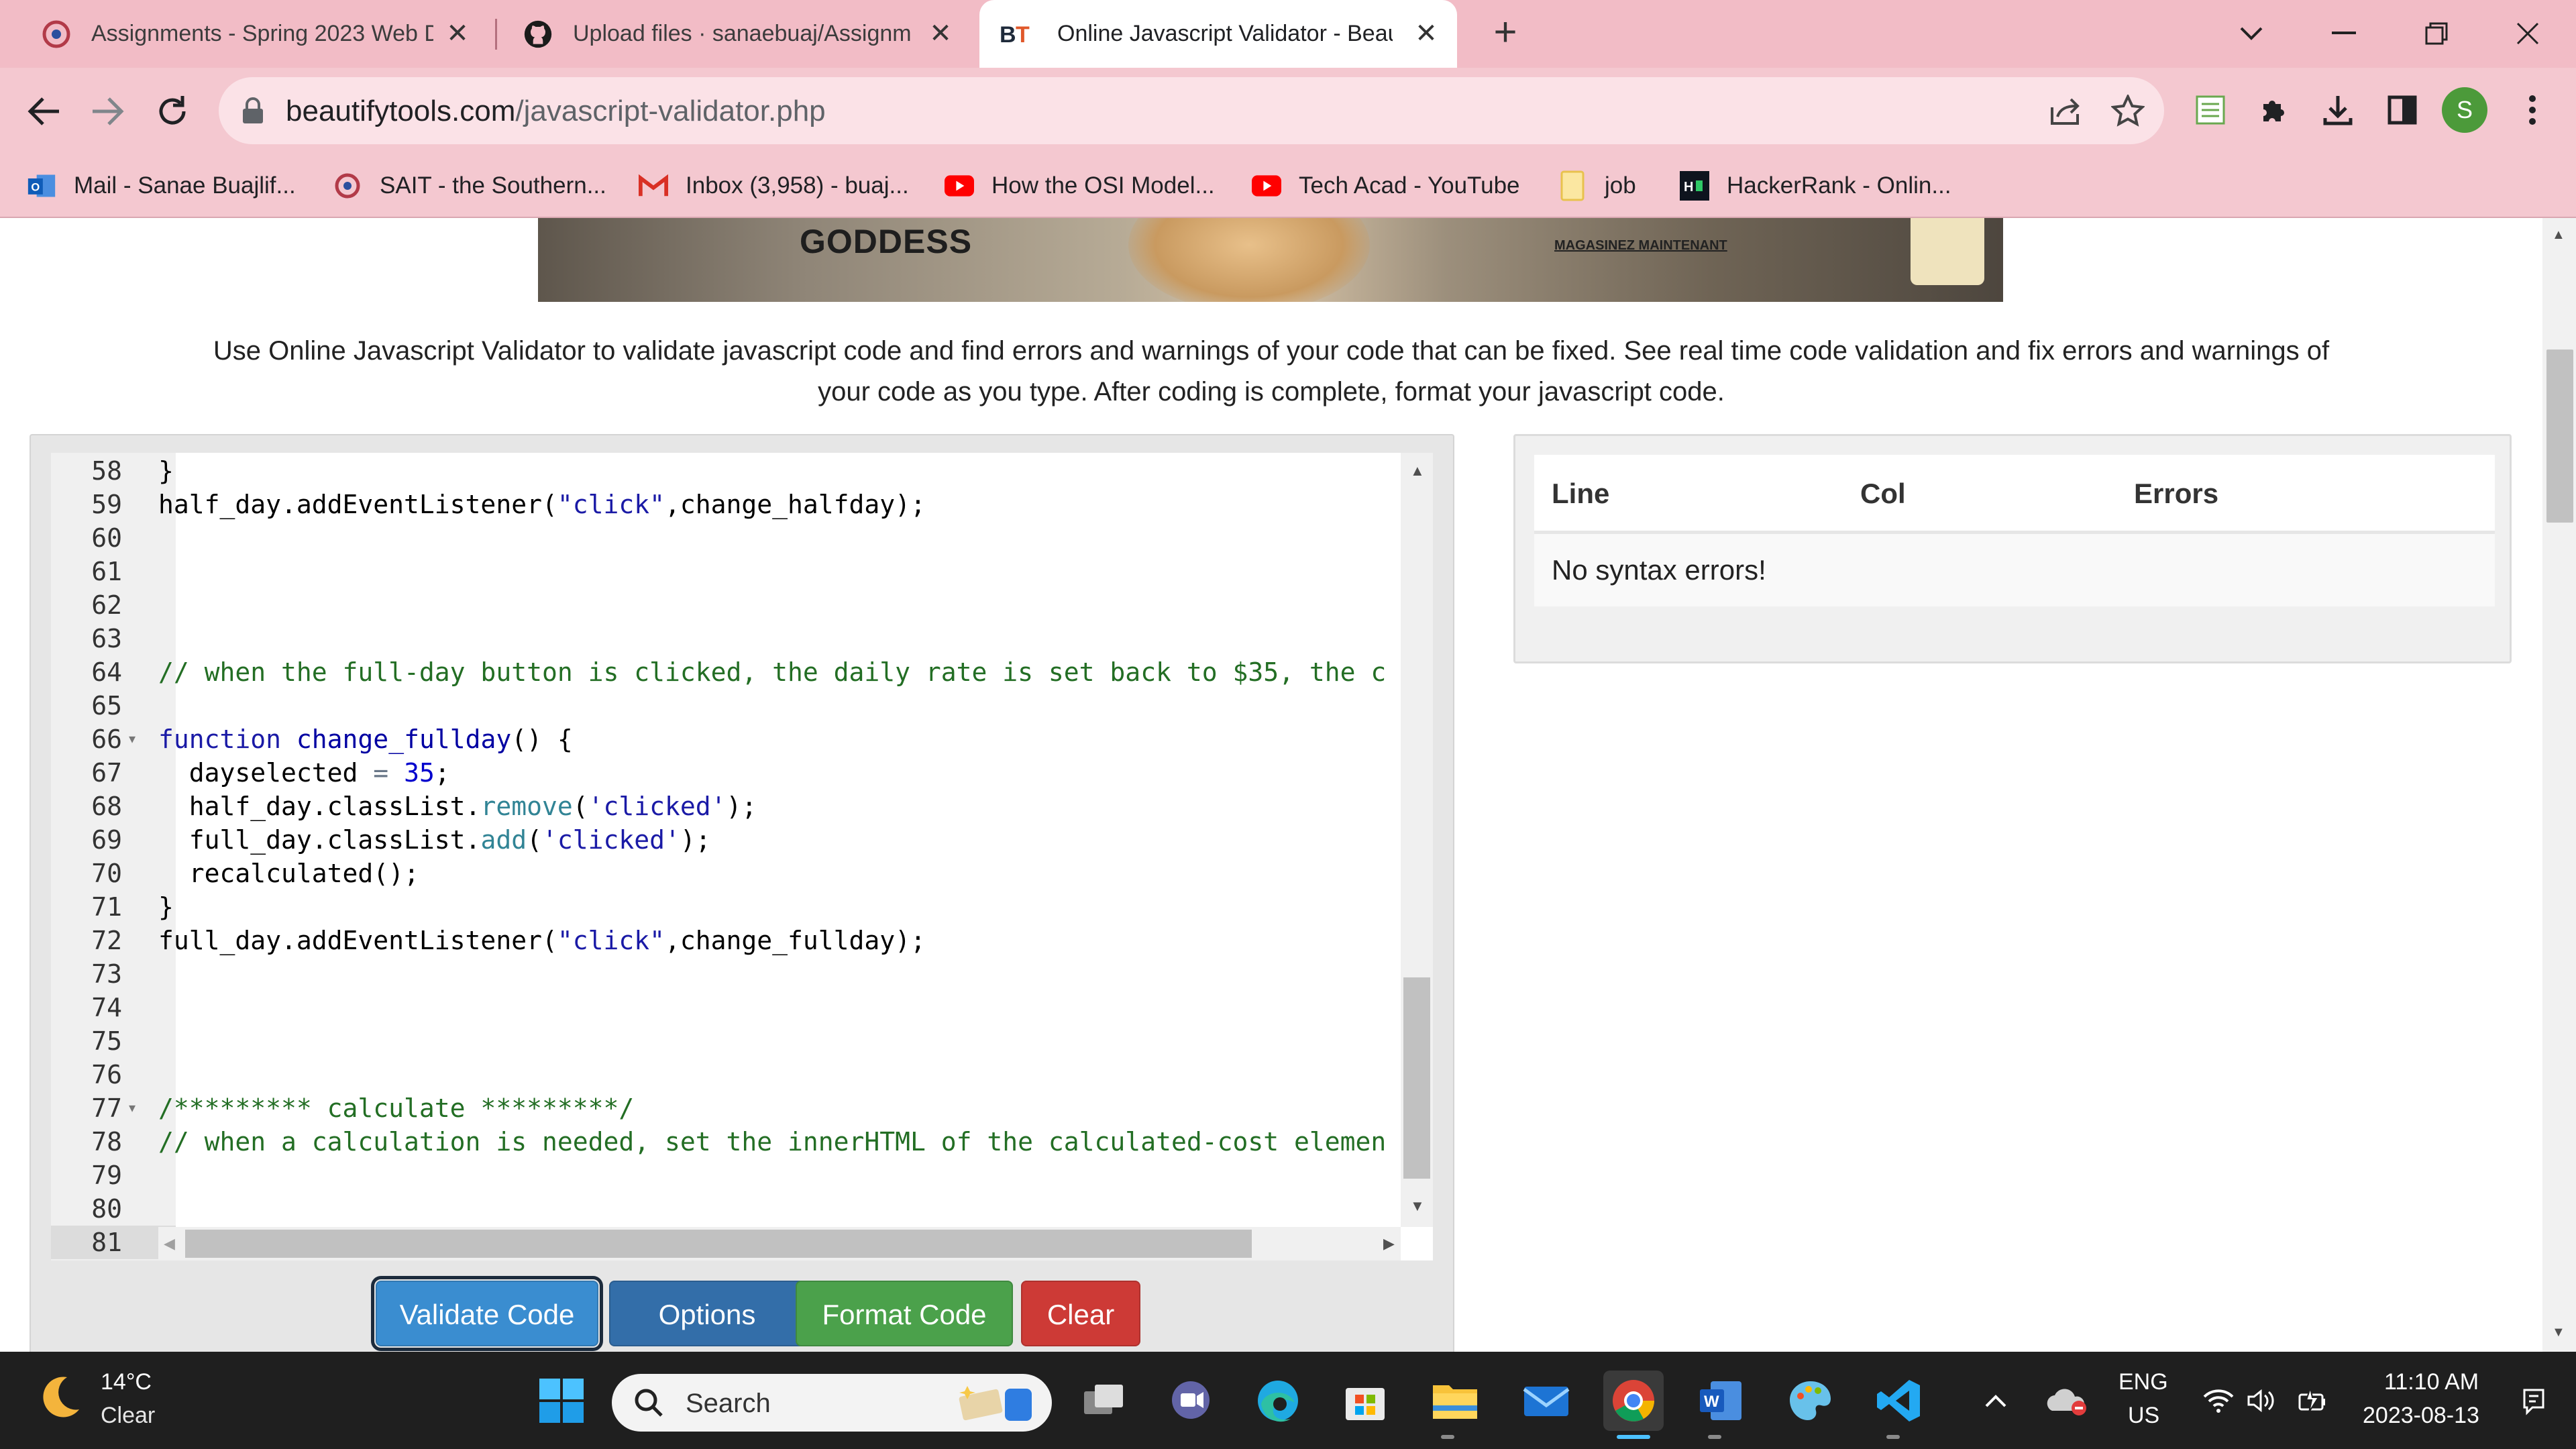 This screenshot has width=2576, height=1449. Describe the element at coordinates (1386, 185) in the screenshot. I see `bookmark-tech-acad: Tech Acad - YouTube` at that location.